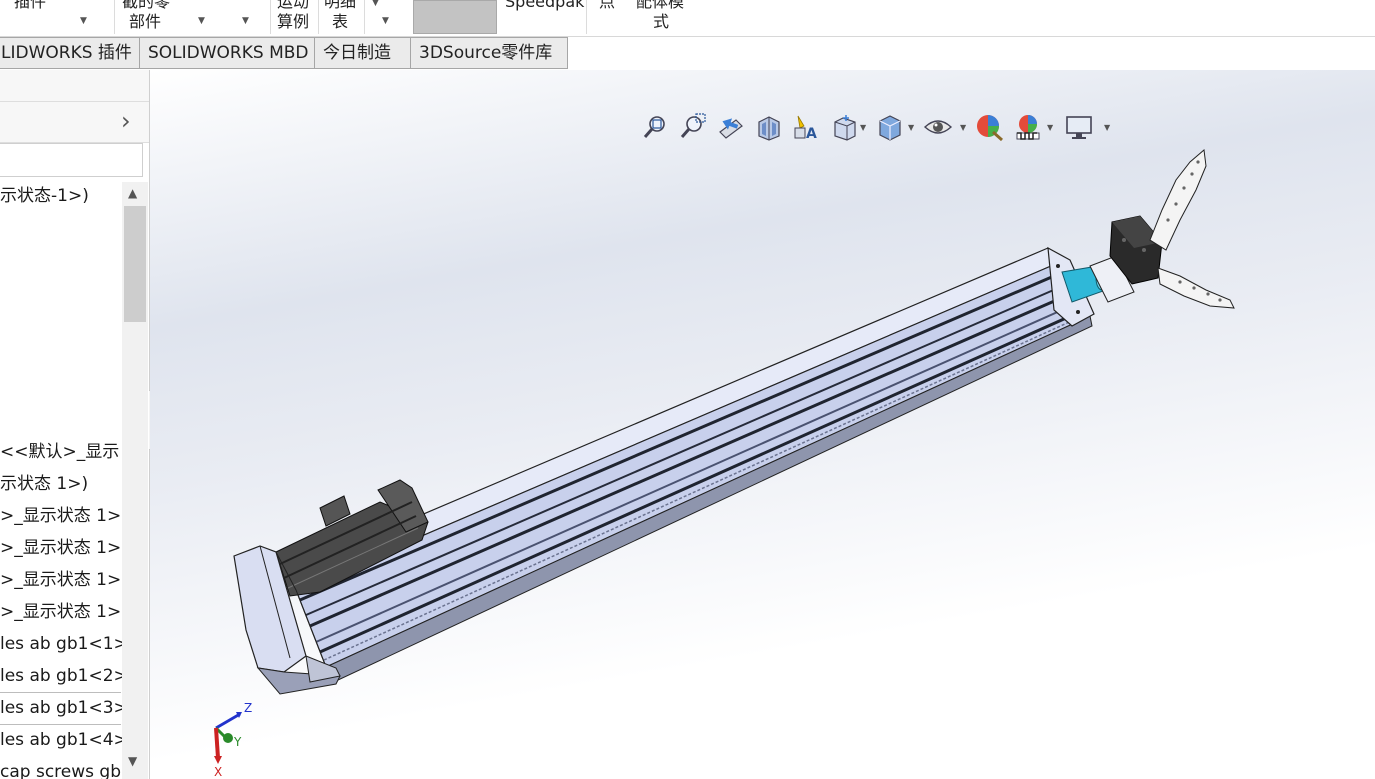 The height and width of the screenshot is (779, 1375). I want to click on tree-item: cap screws gb, so click(60, 769).